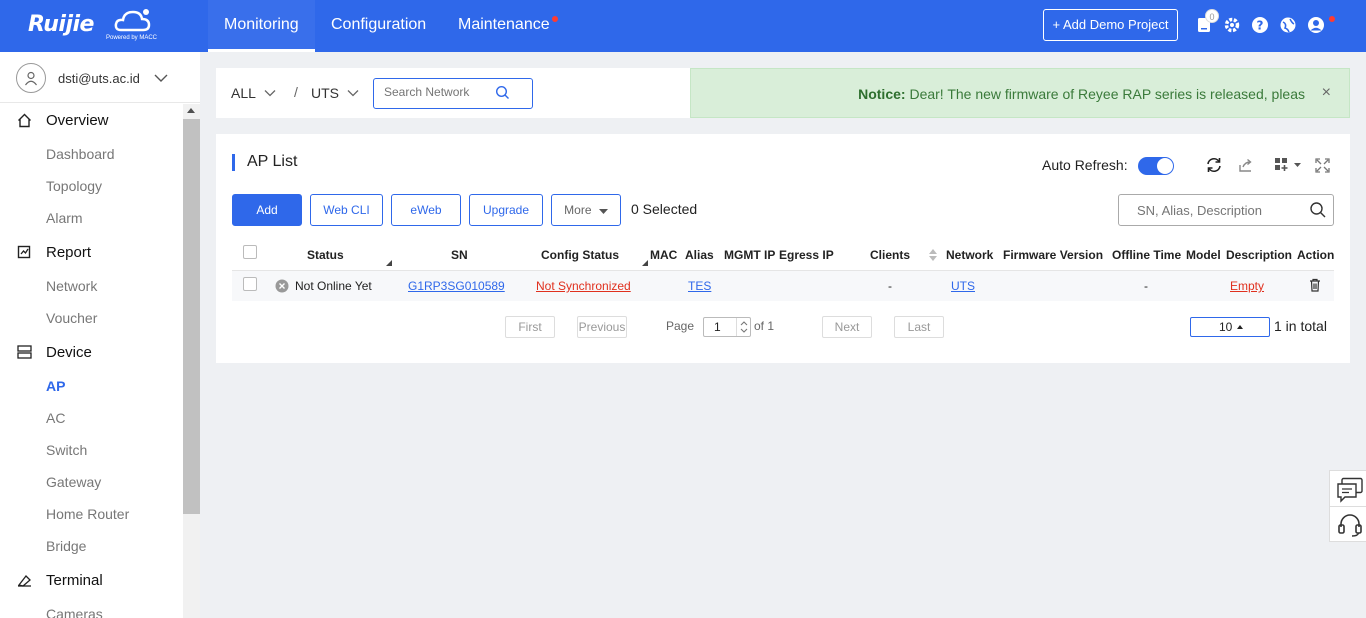 The image size is (1366, 618). What do you see at coordinates (717, 327) in the screenshot?
I see `page-number-value: 1` at bounding box center [717, 327].